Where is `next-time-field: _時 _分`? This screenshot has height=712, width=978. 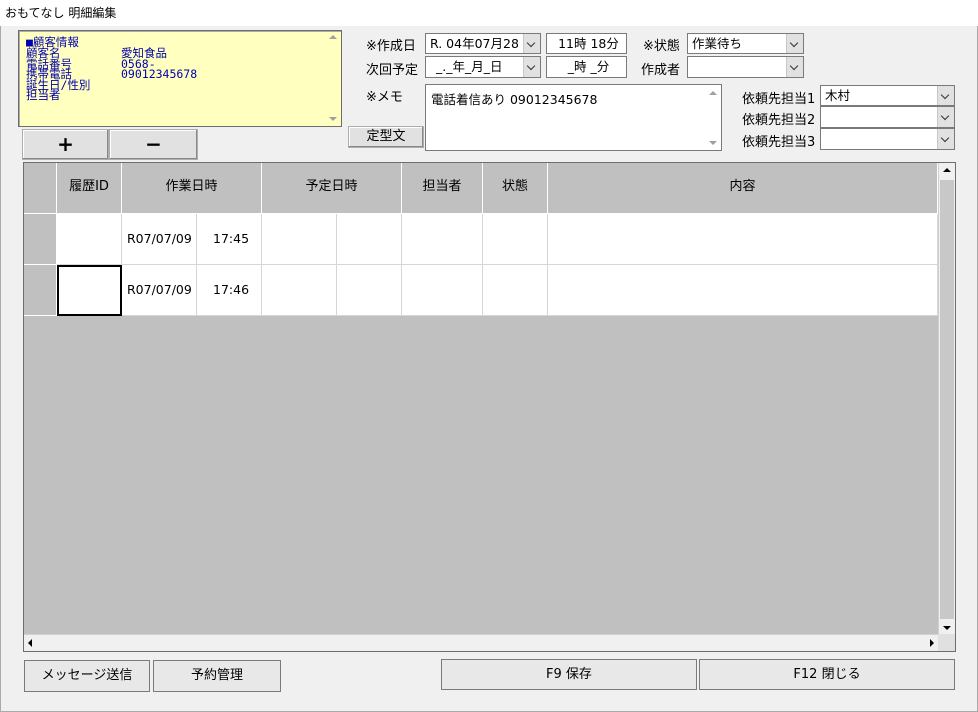
next-time-field: _時 _分 is located at coordinates (586, 67).